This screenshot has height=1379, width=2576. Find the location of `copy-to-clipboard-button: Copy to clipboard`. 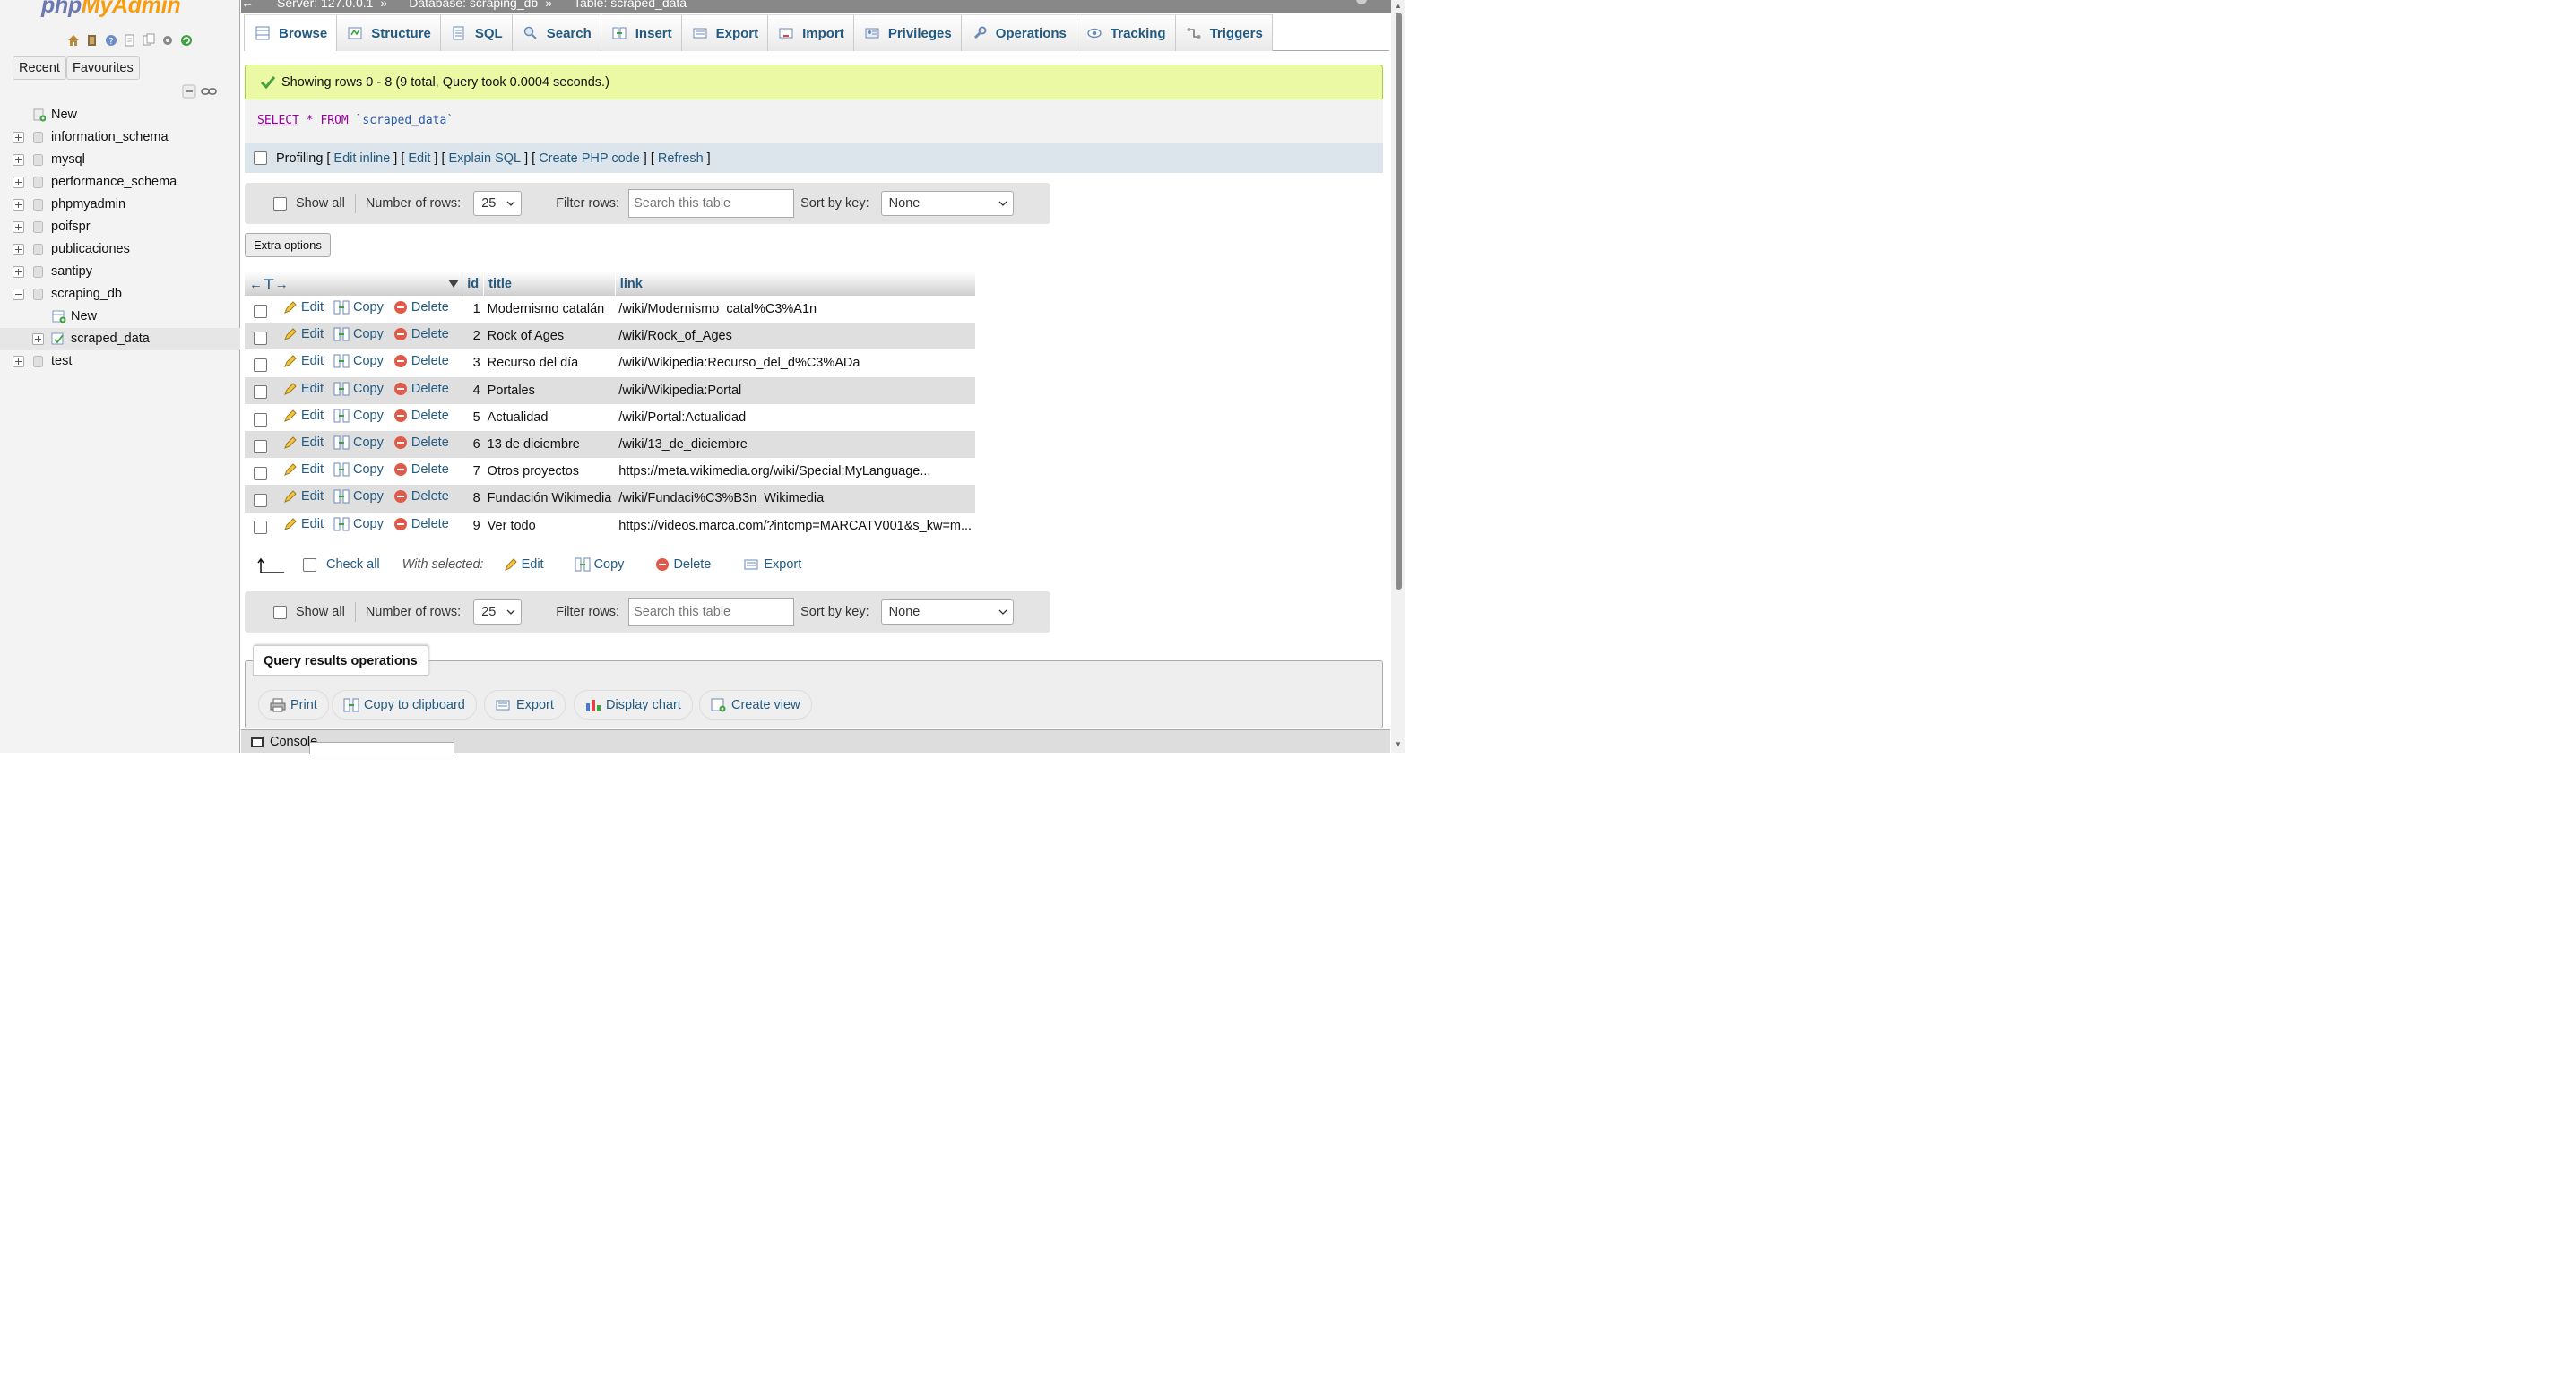

copy-to-clipboard-button: Copy to clipboard is located at coordinates (404, 705).